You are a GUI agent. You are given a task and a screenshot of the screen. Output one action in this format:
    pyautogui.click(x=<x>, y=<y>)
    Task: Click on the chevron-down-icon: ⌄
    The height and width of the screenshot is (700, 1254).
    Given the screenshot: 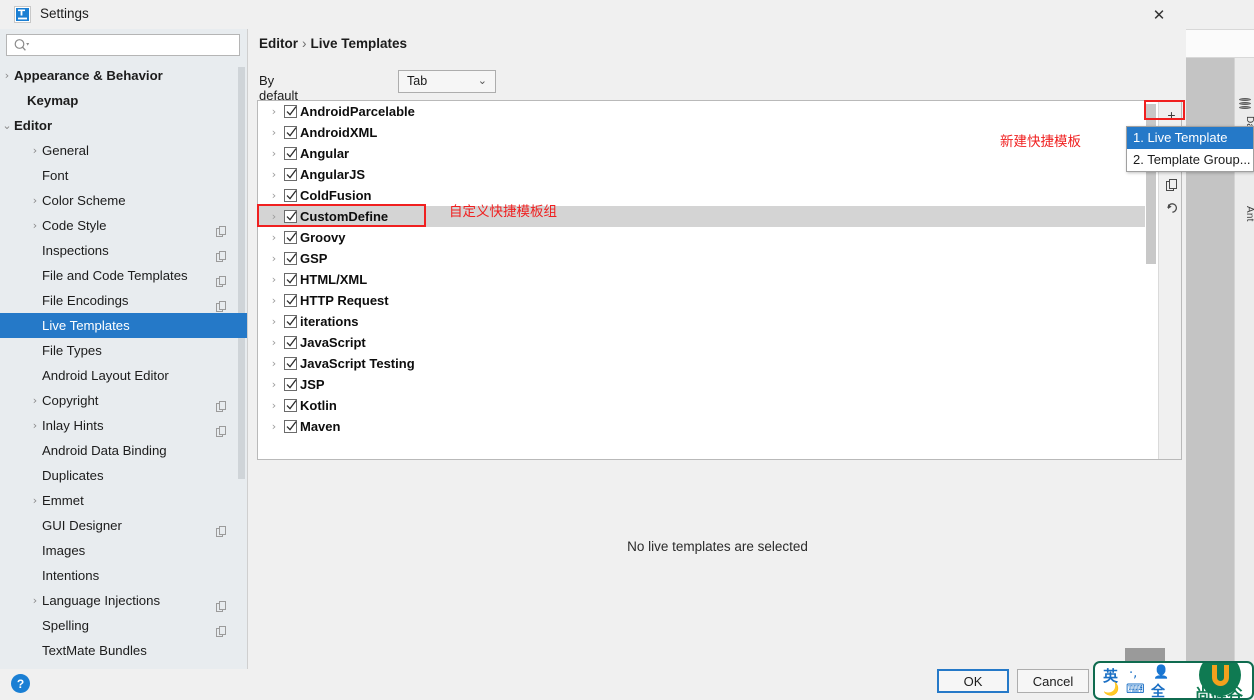 What is the action you would take?
    pyautogui.click(x=7, y=125)
    